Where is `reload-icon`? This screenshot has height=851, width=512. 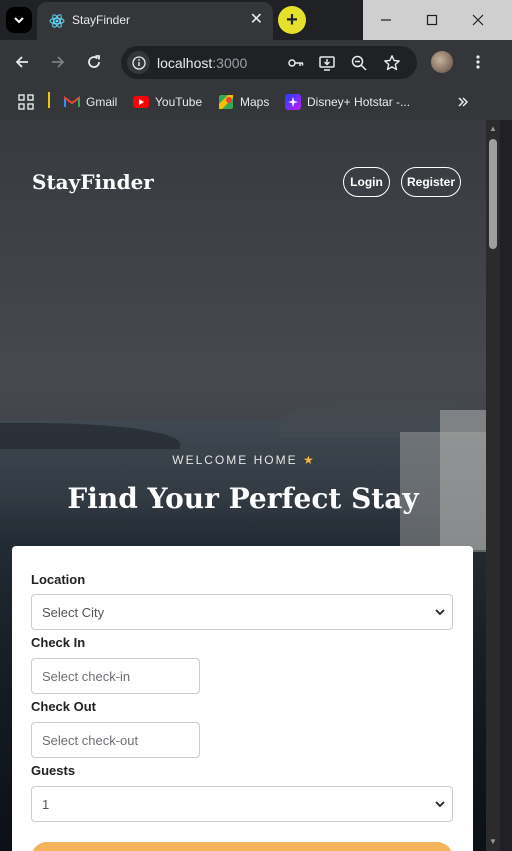 reload-icon is located at coordinates (94, 61).